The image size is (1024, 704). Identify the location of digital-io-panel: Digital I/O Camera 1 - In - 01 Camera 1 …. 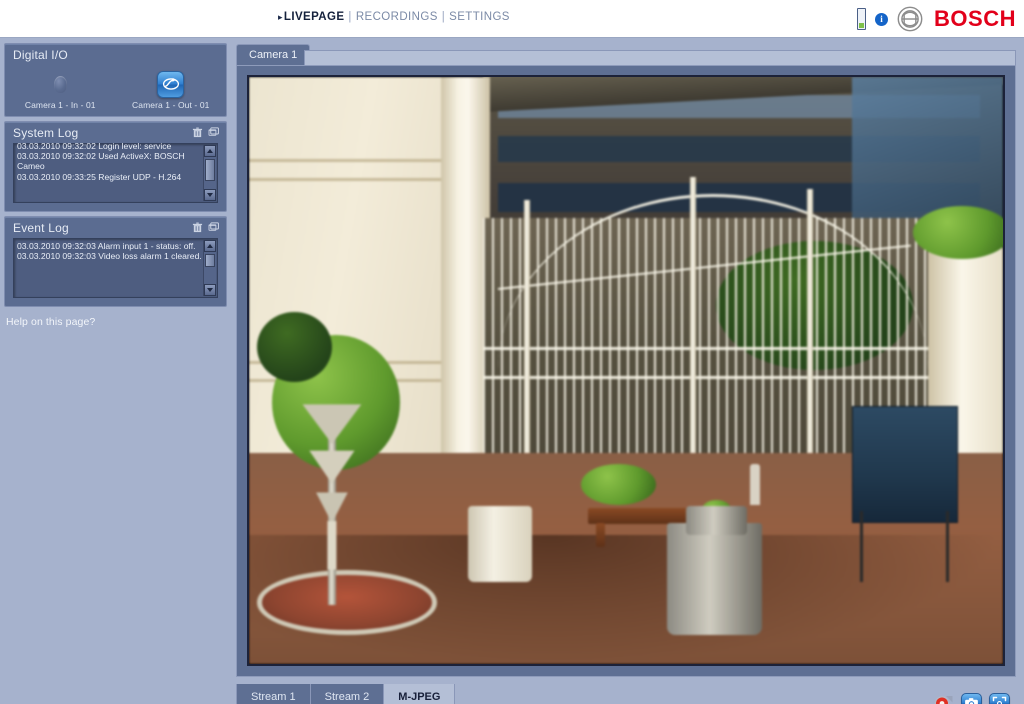
(115, 80).